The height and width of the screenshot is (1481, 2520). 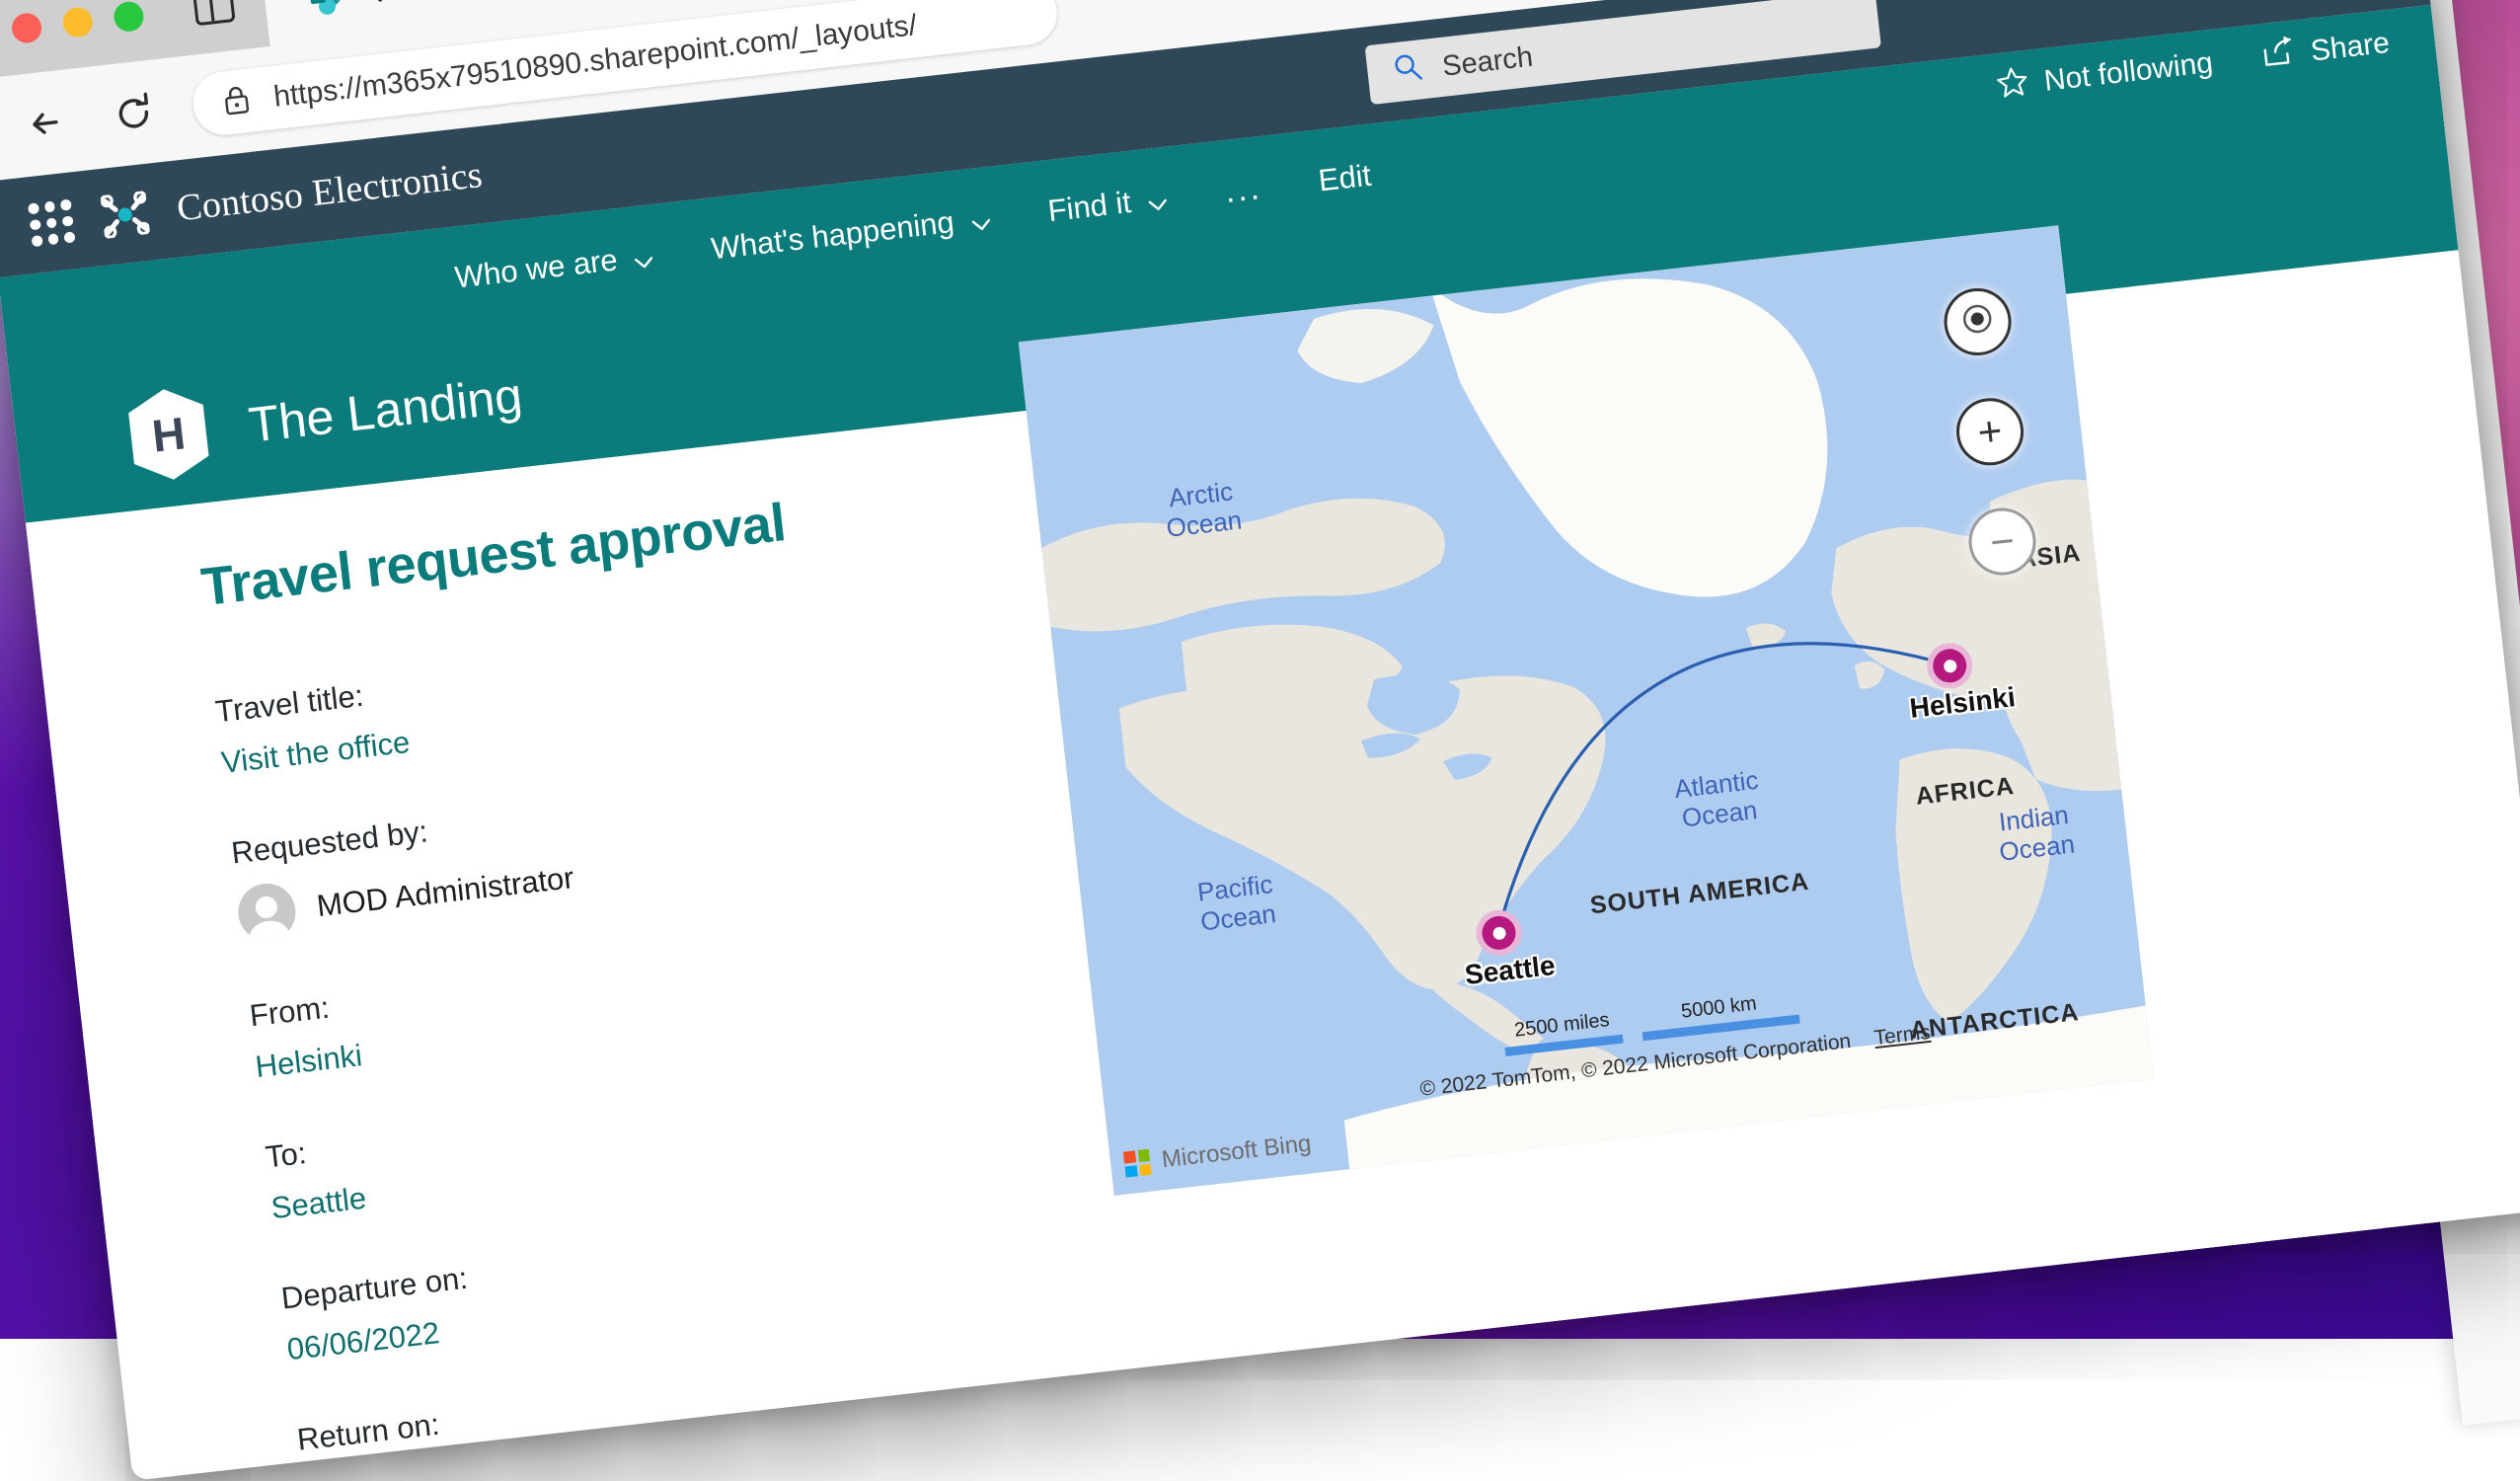 What do you see at coordinates (460, 5) in the screenshot?
I see `tab-title: Visit the office` at bounding box center [460, 5].